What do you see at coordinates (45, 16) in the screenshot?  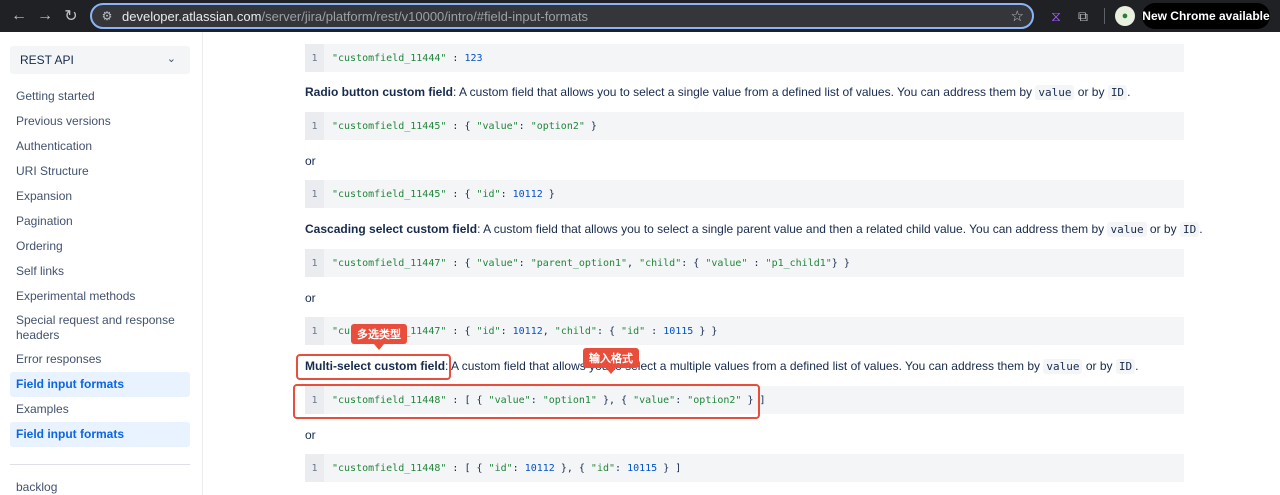 I see `forward-icon: →` at bounding box center [45, 16].